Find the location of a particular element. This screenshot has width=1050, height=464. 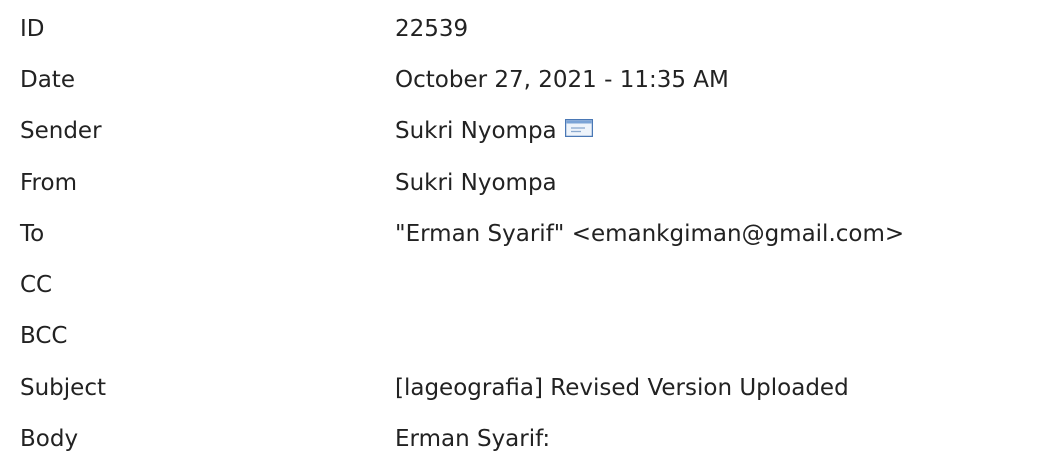

field-row-from: From Sukri Nyompa is located at coordinates (525, 183).